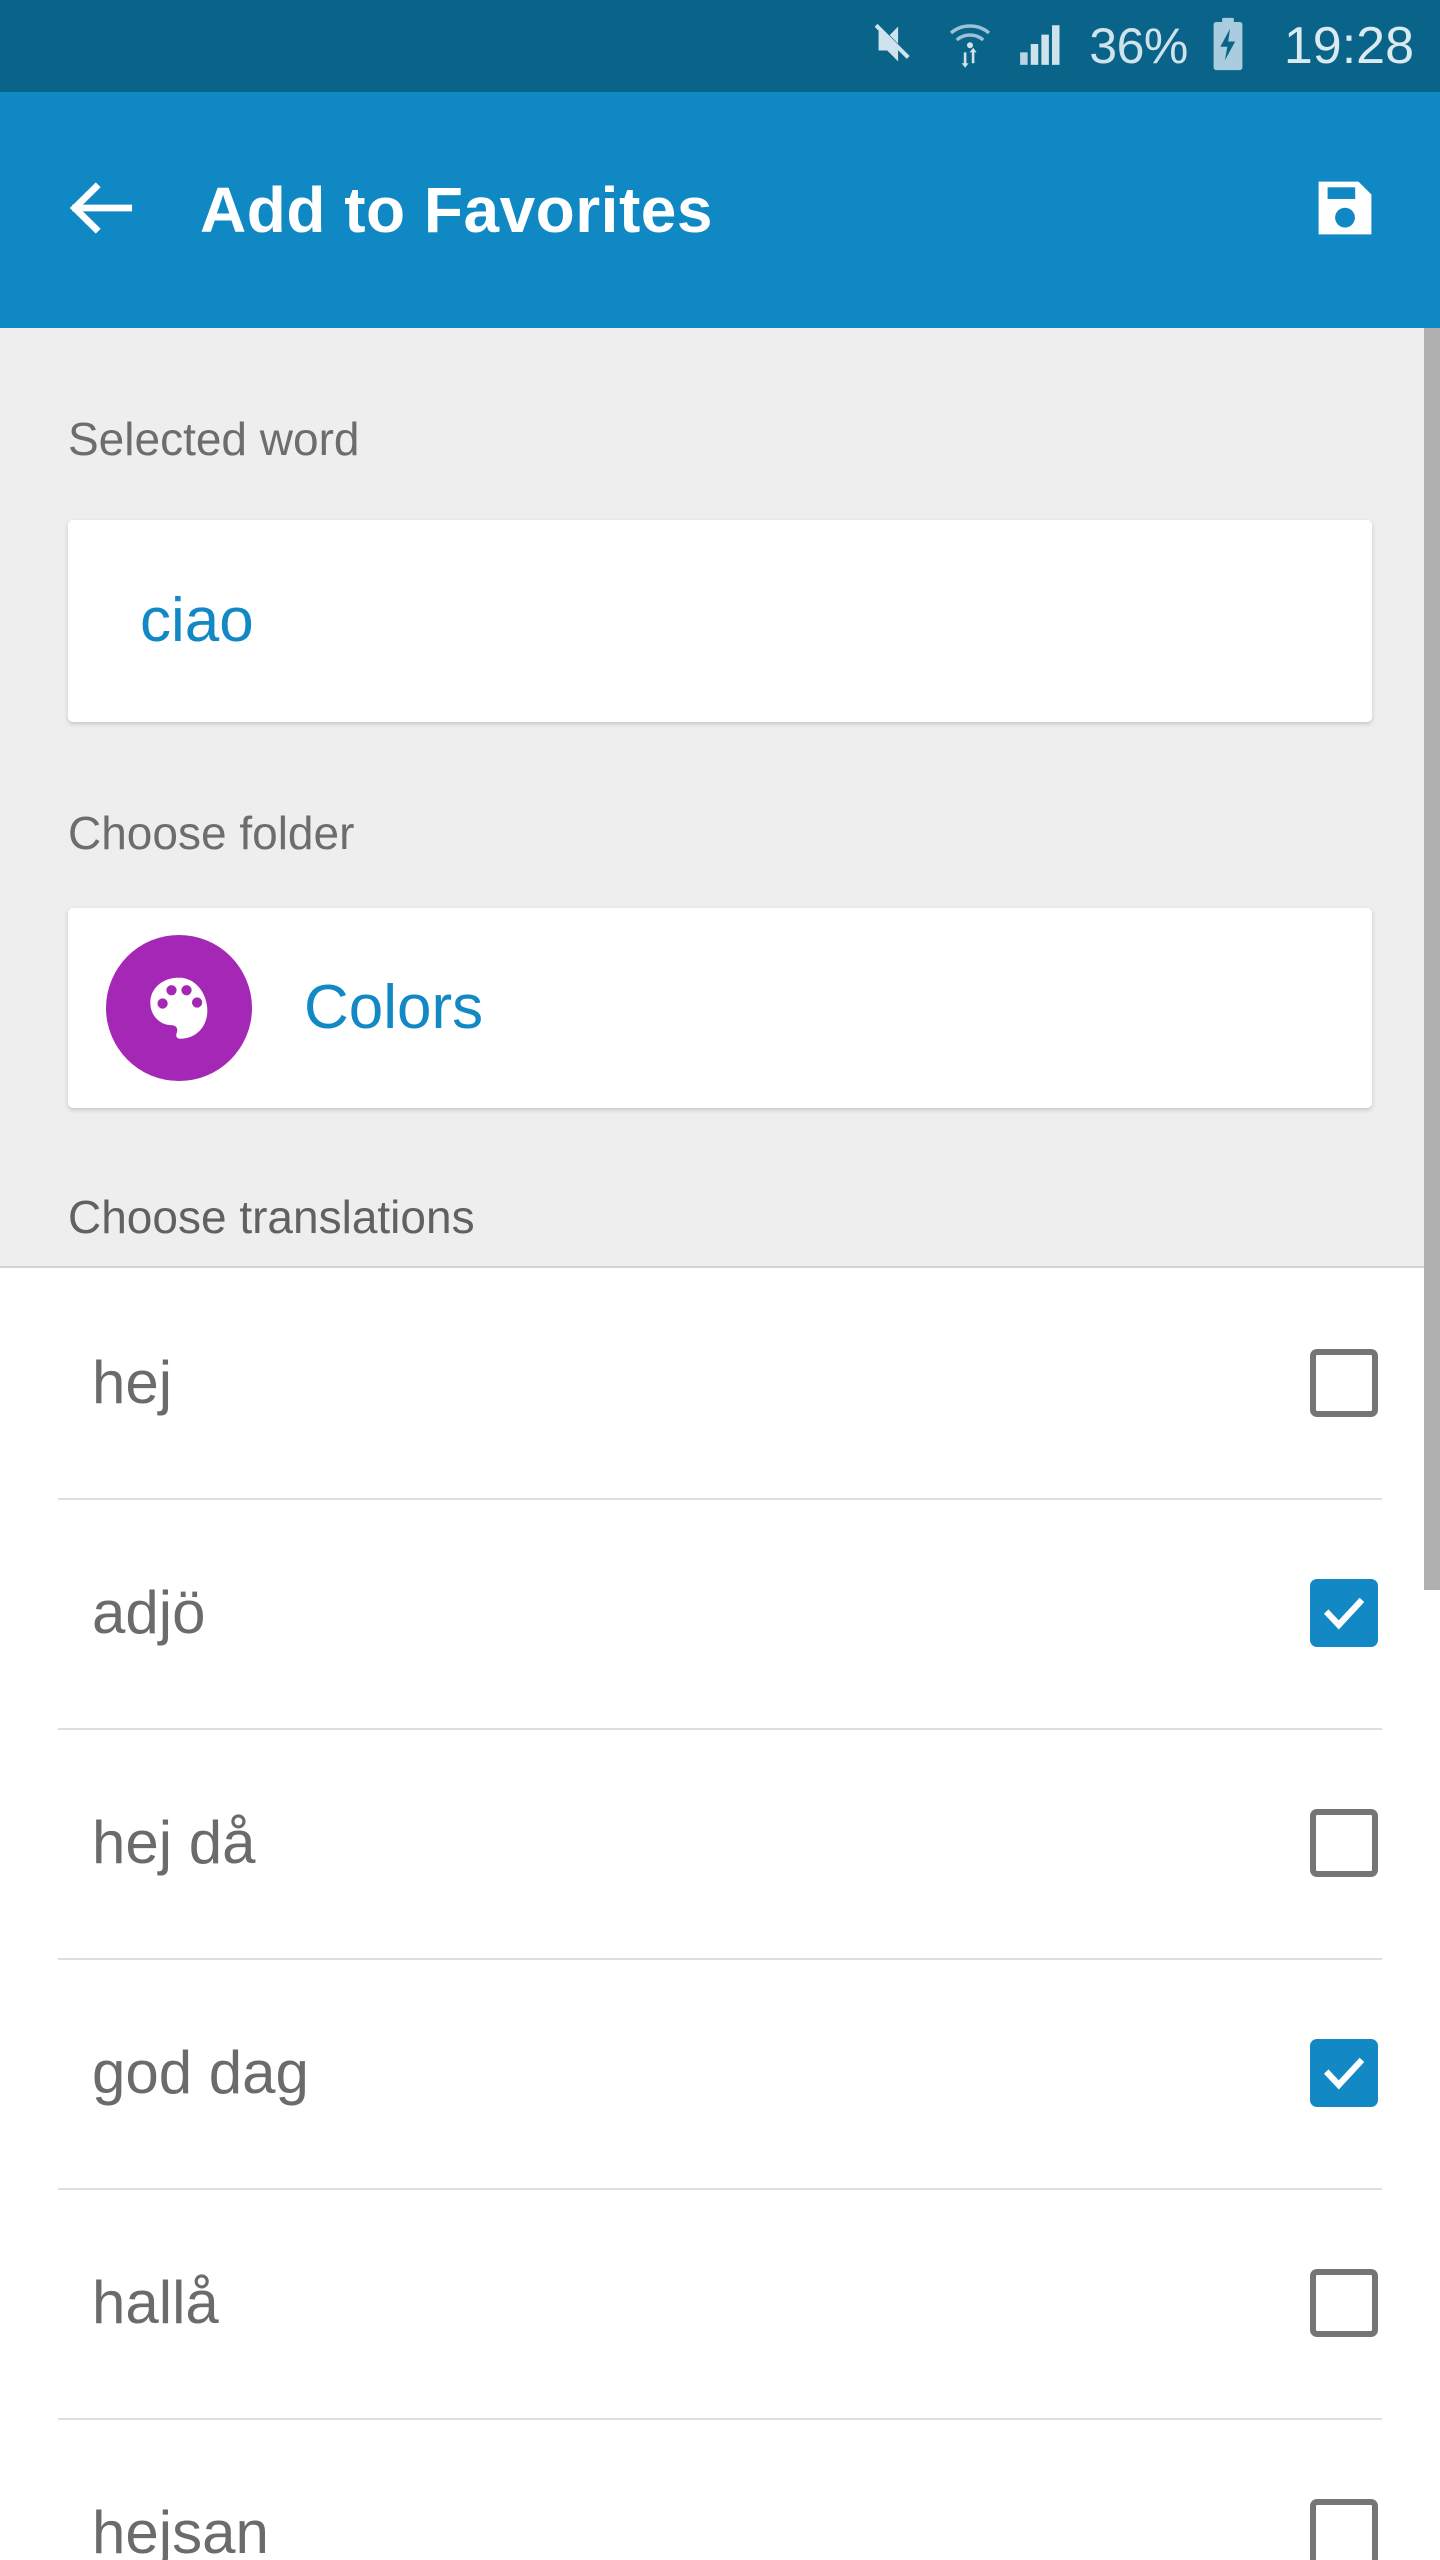 The image size is (1440, 2560). I want to click on mute-icon, so click(897, 46).